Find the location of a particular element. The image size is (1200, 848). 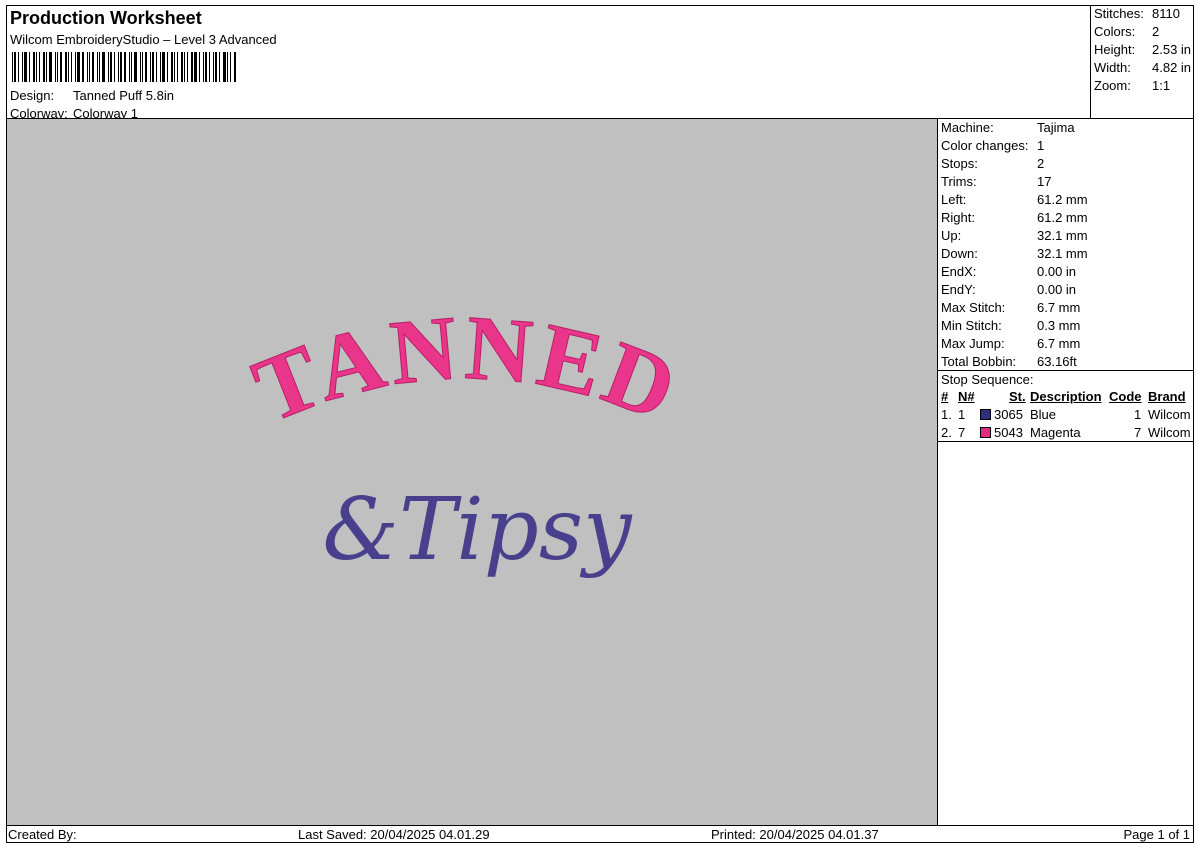

machine-info-row: EndY: 0.00 in is located at coordinates (1008, 289).